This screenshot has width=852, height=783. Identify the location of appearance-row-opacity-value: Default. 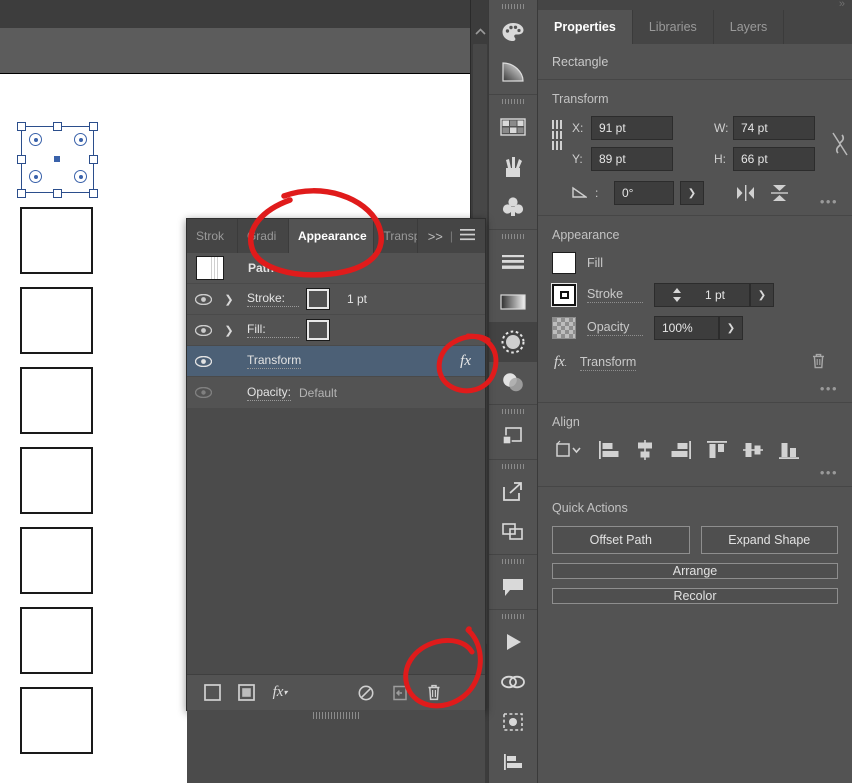
(318, 393).